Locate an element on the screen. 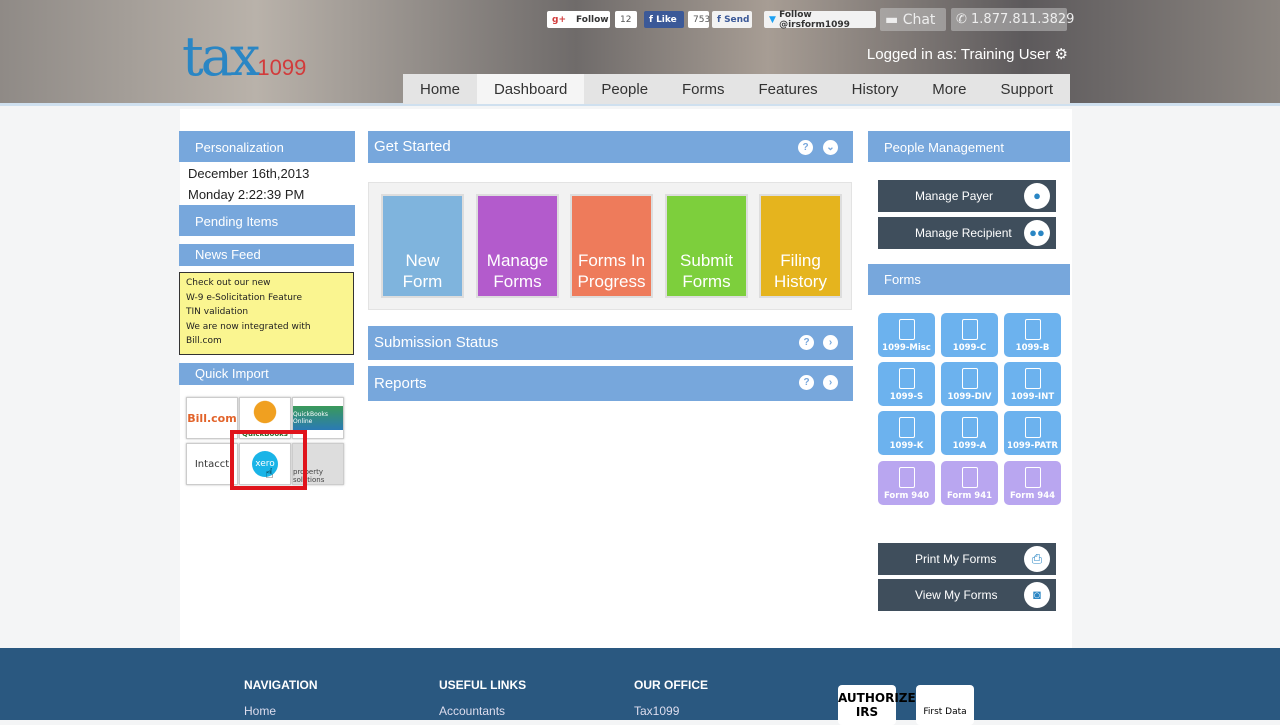 Image resolution: width=1280 pixels, height=725 pixels. form-1099-int: 1099-INT is located at coordinates (1032, 384).